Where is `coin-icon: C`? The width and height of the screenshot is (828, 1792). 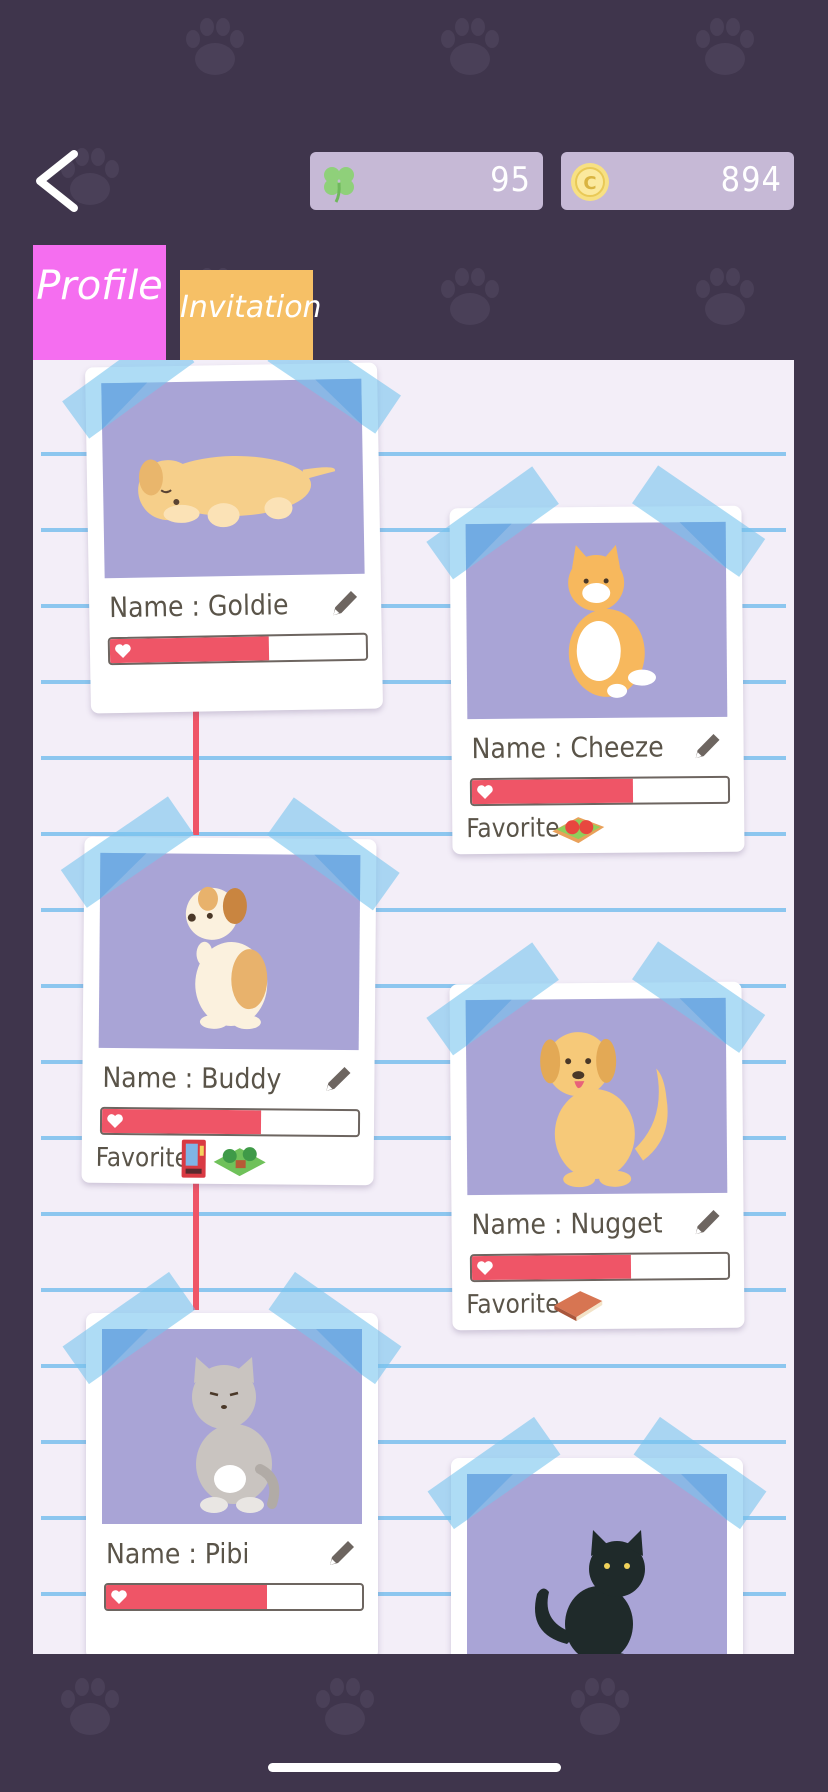 coin-icon: C is located at coordinates (590, 182).